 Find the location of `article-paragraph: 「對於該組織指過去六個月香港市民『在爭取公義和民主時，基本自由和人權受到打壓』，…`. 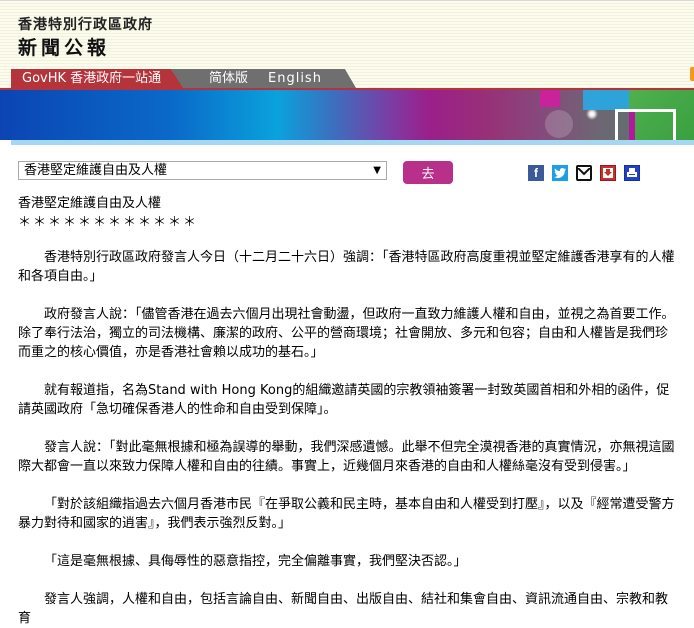

article-paragraph: 「對於該組織指過去六個月香港市民『在爭取公義和民主時，基本自由和人權受到打壓』，… is located at coordinates (346, 514).